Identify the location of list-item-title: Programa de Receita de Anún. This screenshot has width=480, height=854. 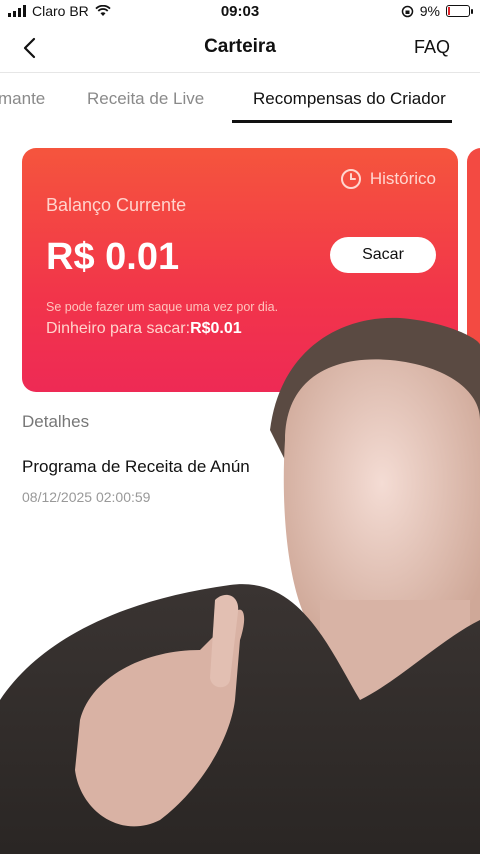
(136, 467).